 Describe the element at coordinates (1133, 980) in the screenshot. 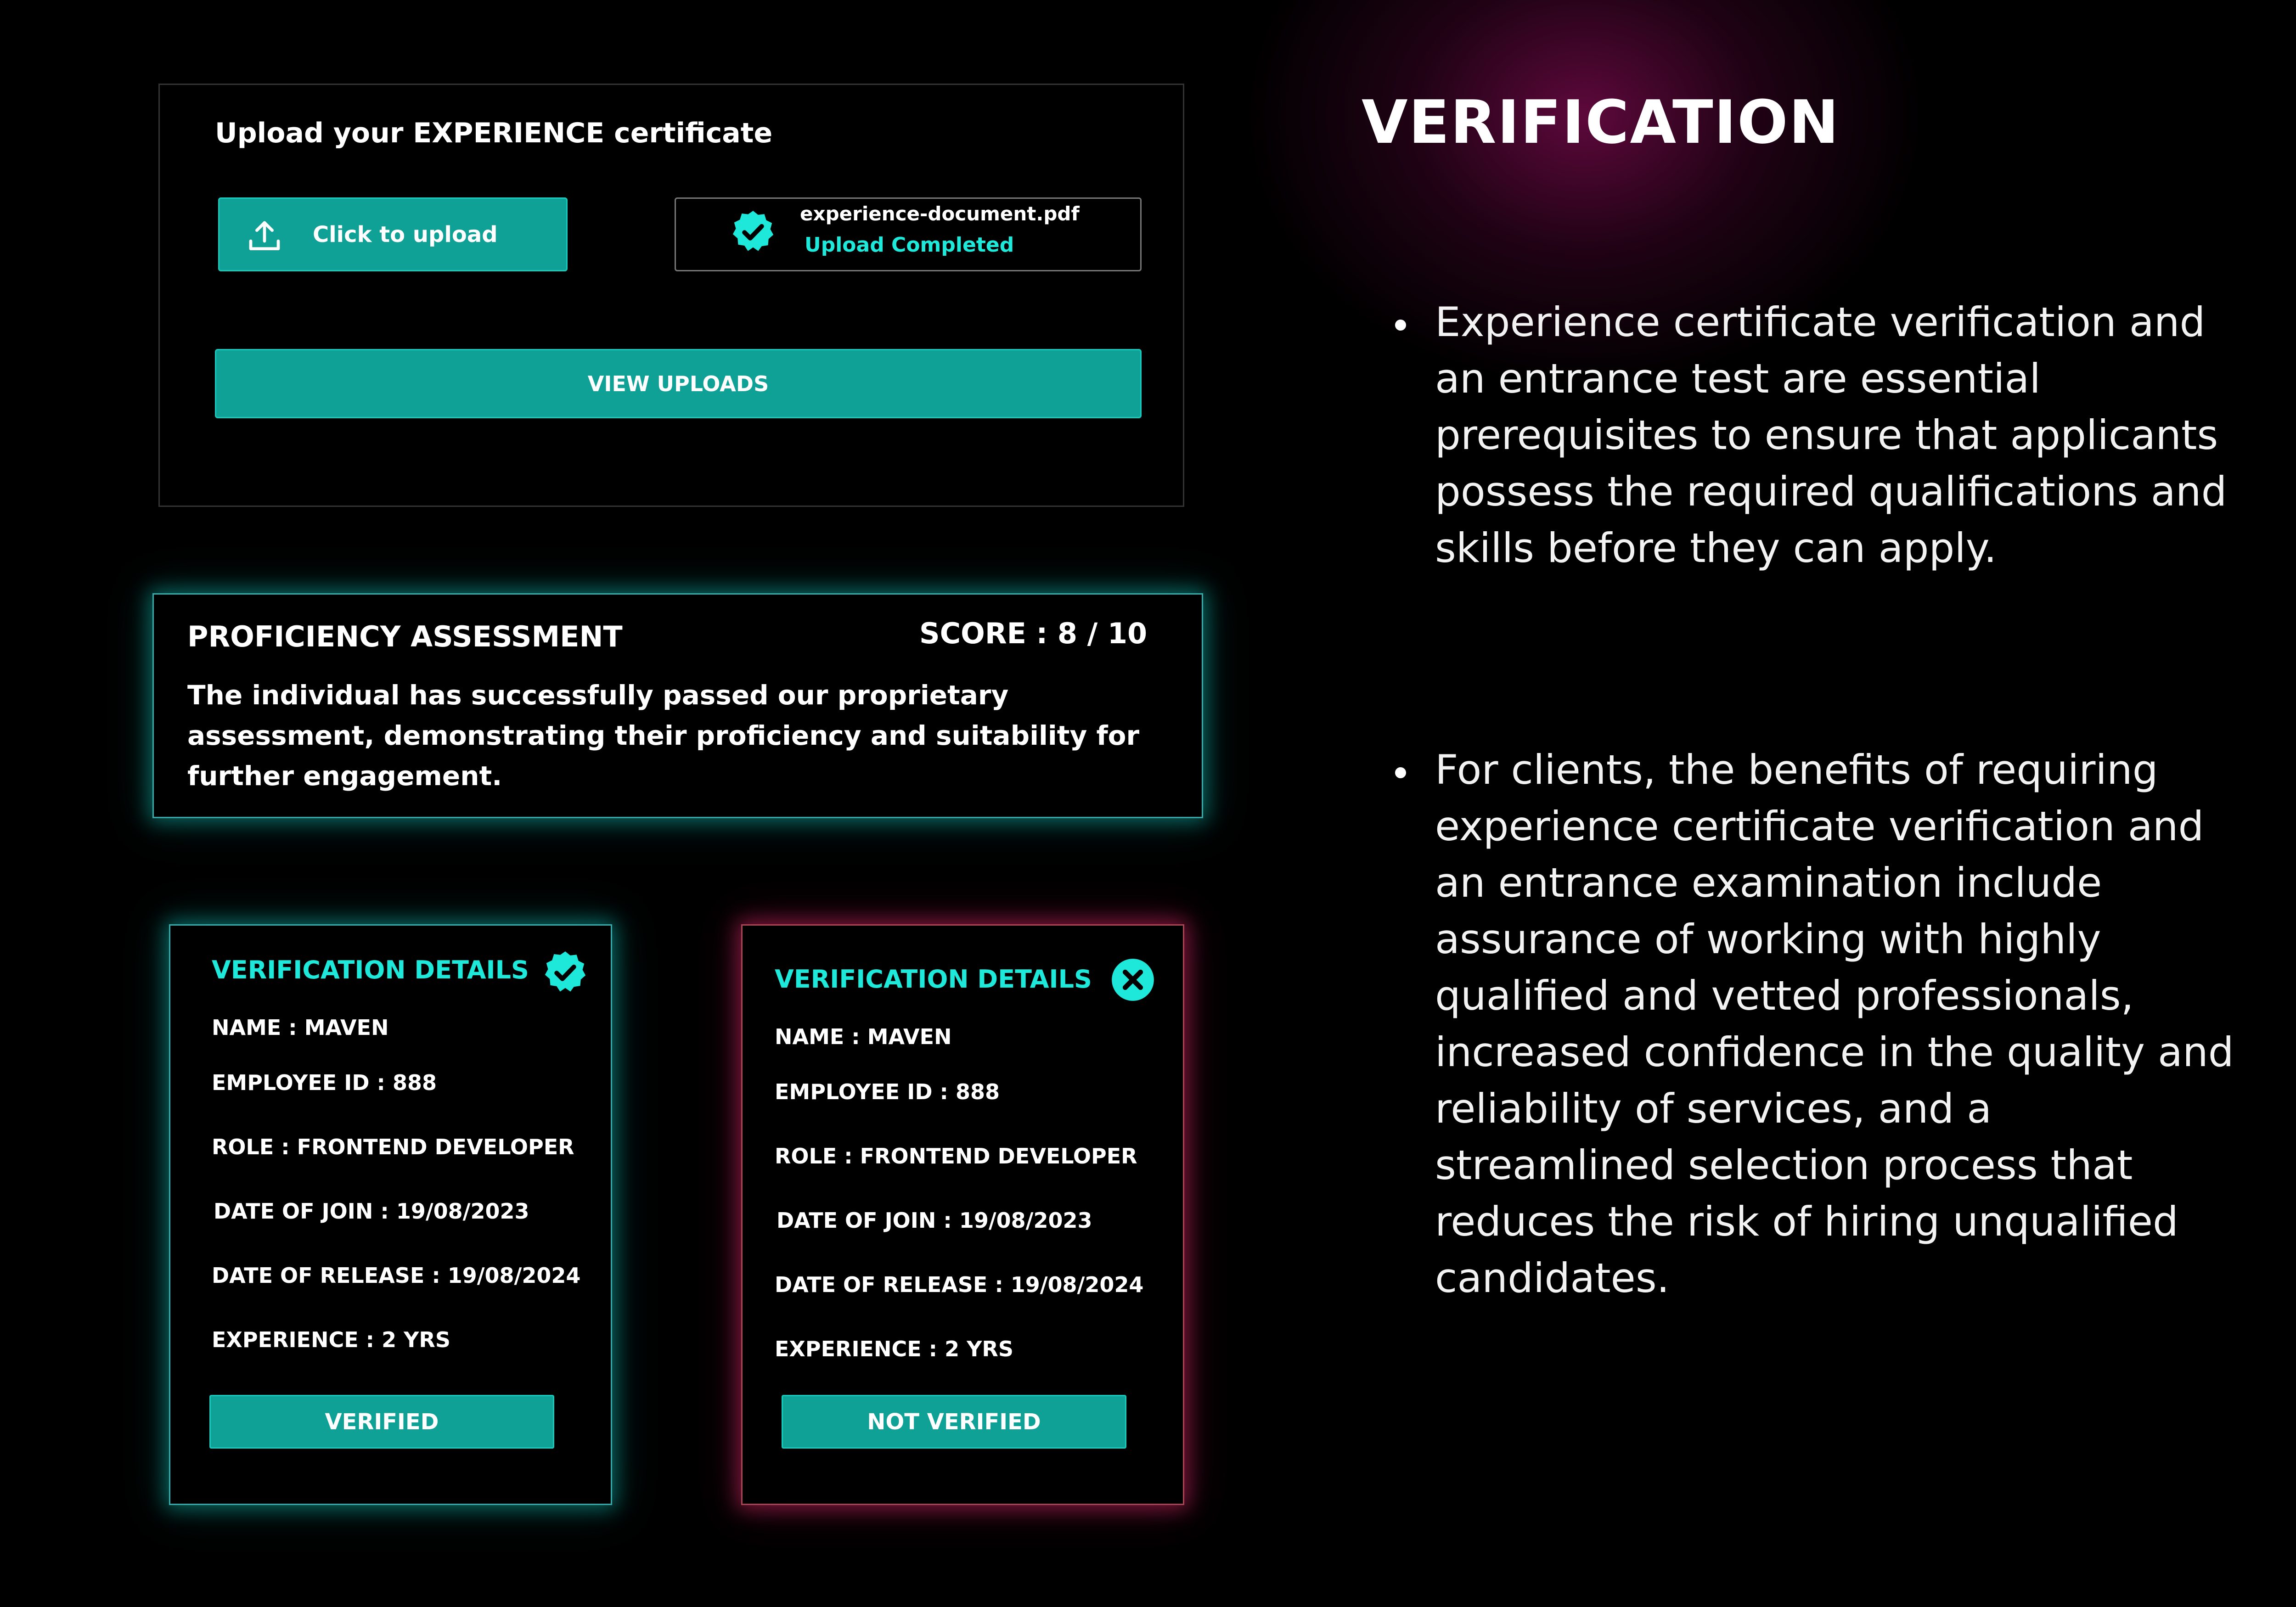

I see `close-circle-icon` at that location.